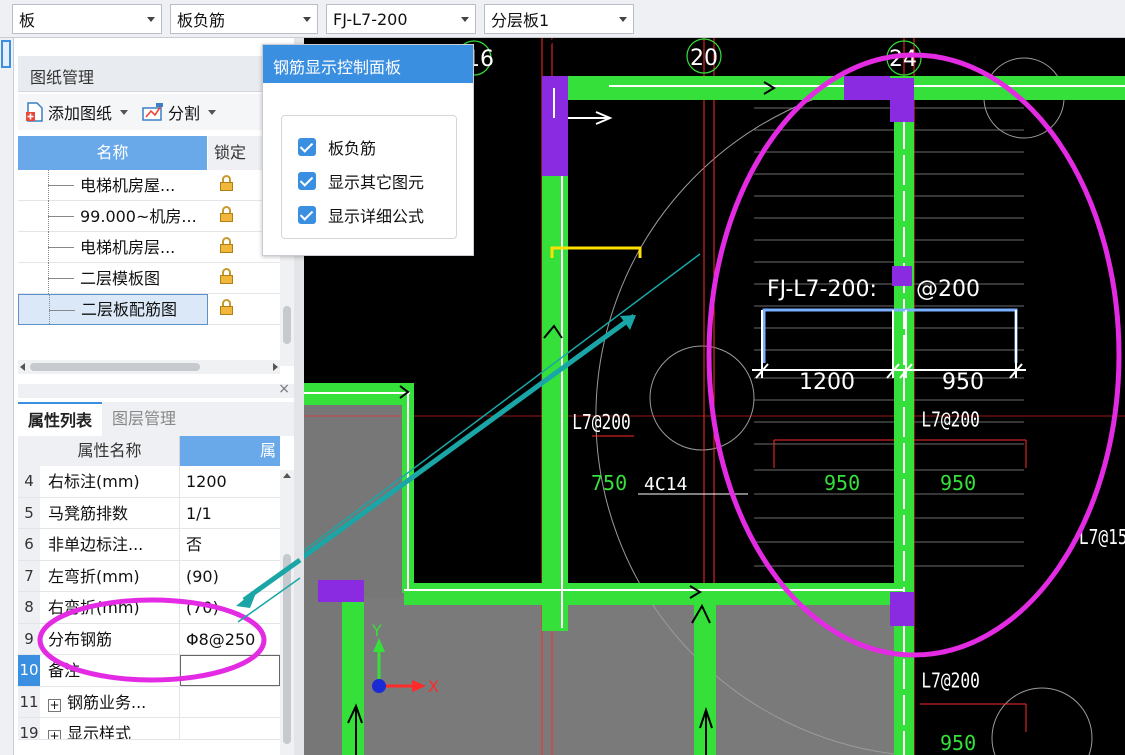 This screenshot has height=755, width=1125. I want to click on control-panel-title: 钢筋显示控制面板, so click(368, 64).